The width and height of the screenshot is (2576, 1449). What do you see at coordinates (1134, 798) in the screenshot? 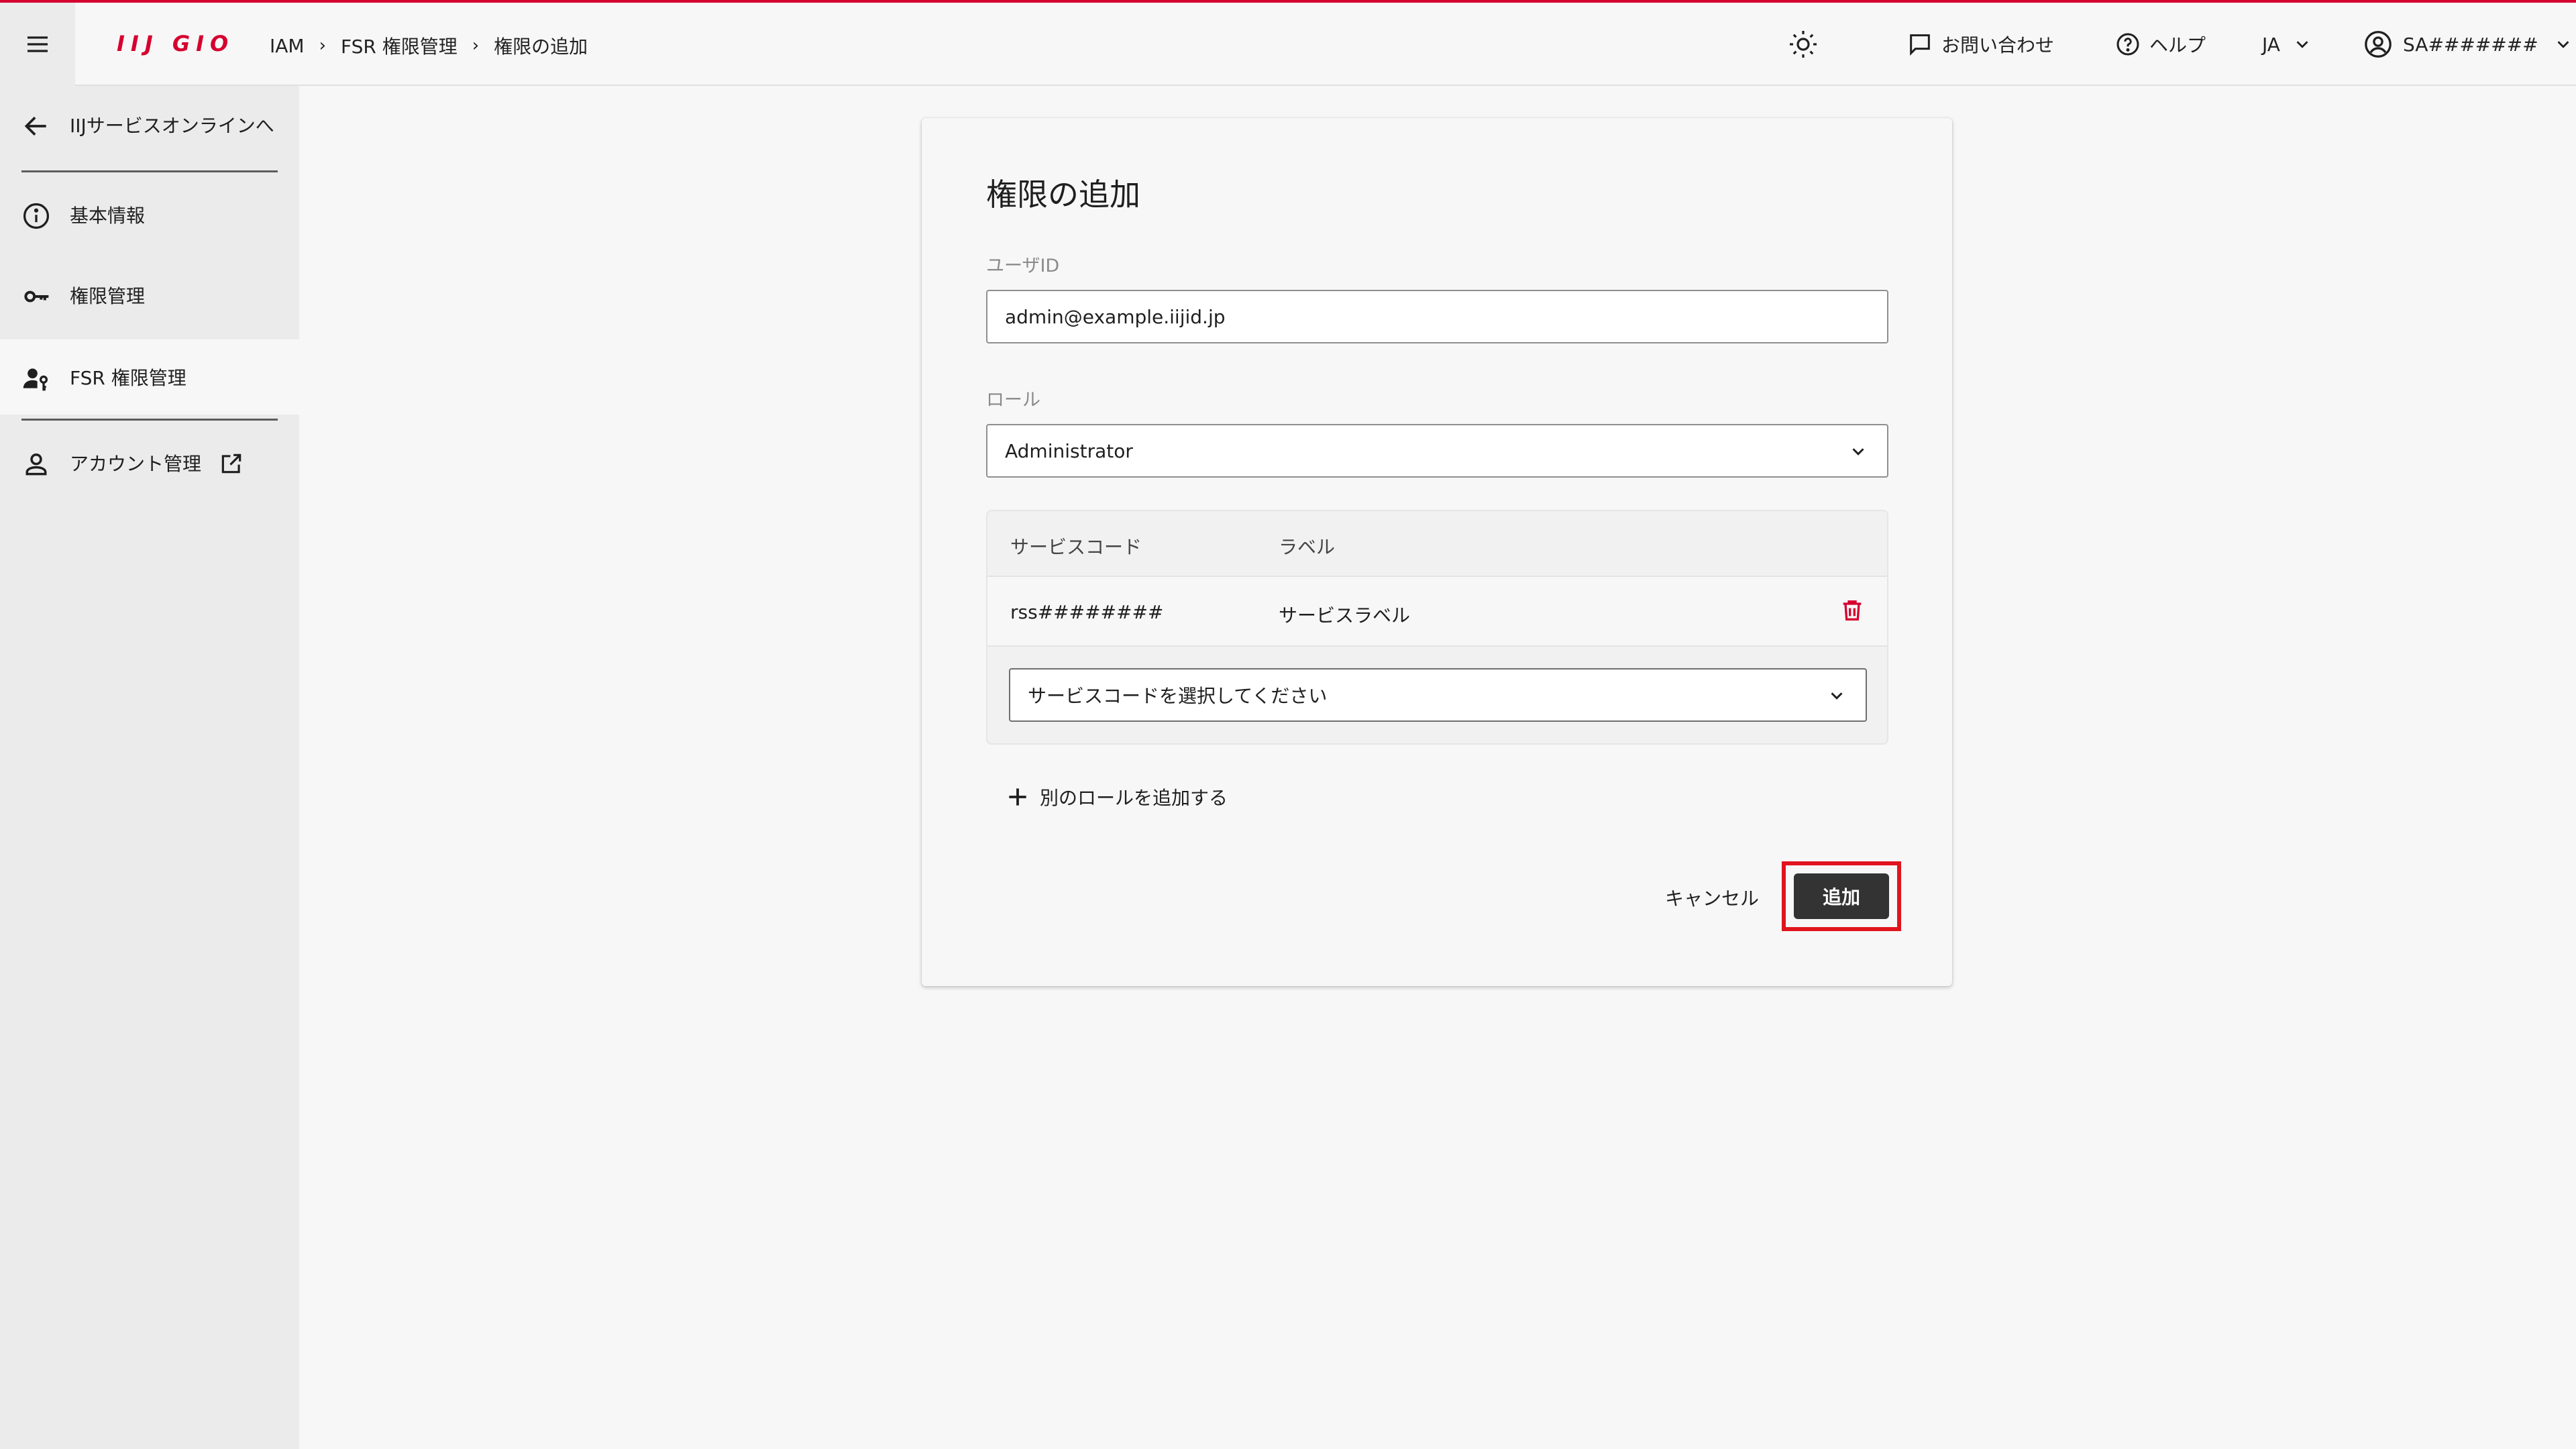
I see `add-another-role-label: 別のロールを追加する` at bounding box center [1134, 798].